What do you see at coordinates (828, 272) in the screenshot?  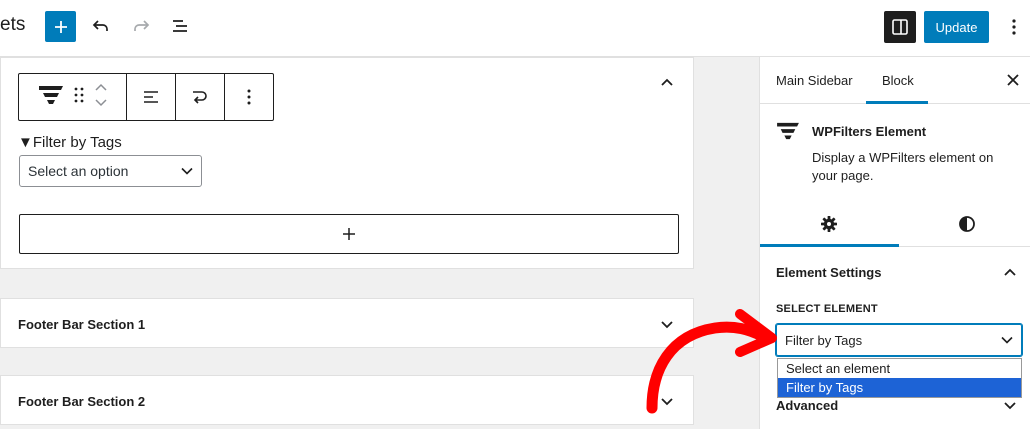 I see `element-settings-title: Element Settings` at bounding box center [828, 272].